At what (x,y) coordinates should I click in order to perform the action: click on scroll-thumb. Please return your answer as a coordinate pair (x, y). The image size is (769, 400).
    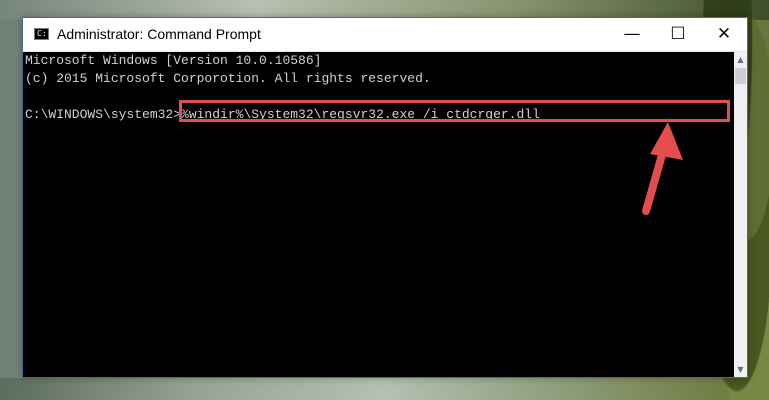
    Looking at the image, I should click on (740, 76).